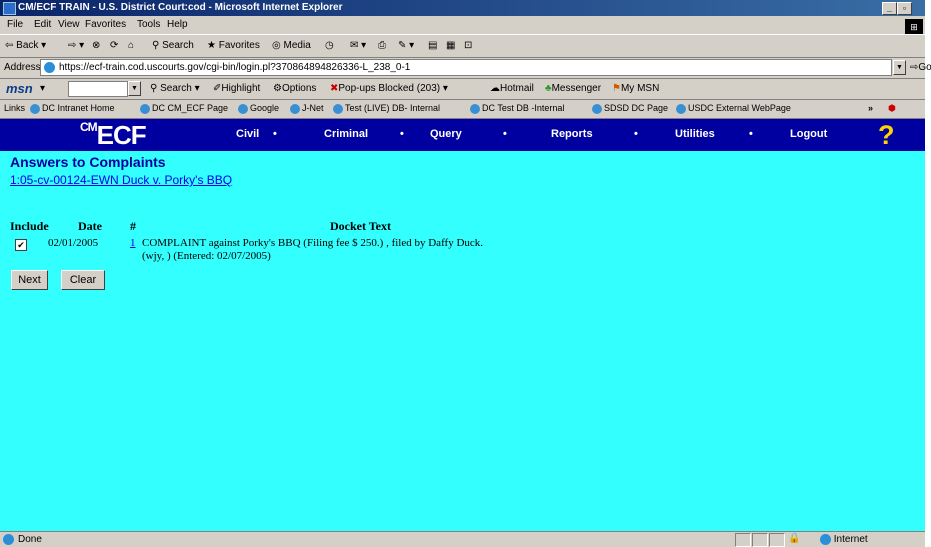  I want to click on ecf-logo: CMECF, so click(113, 135).